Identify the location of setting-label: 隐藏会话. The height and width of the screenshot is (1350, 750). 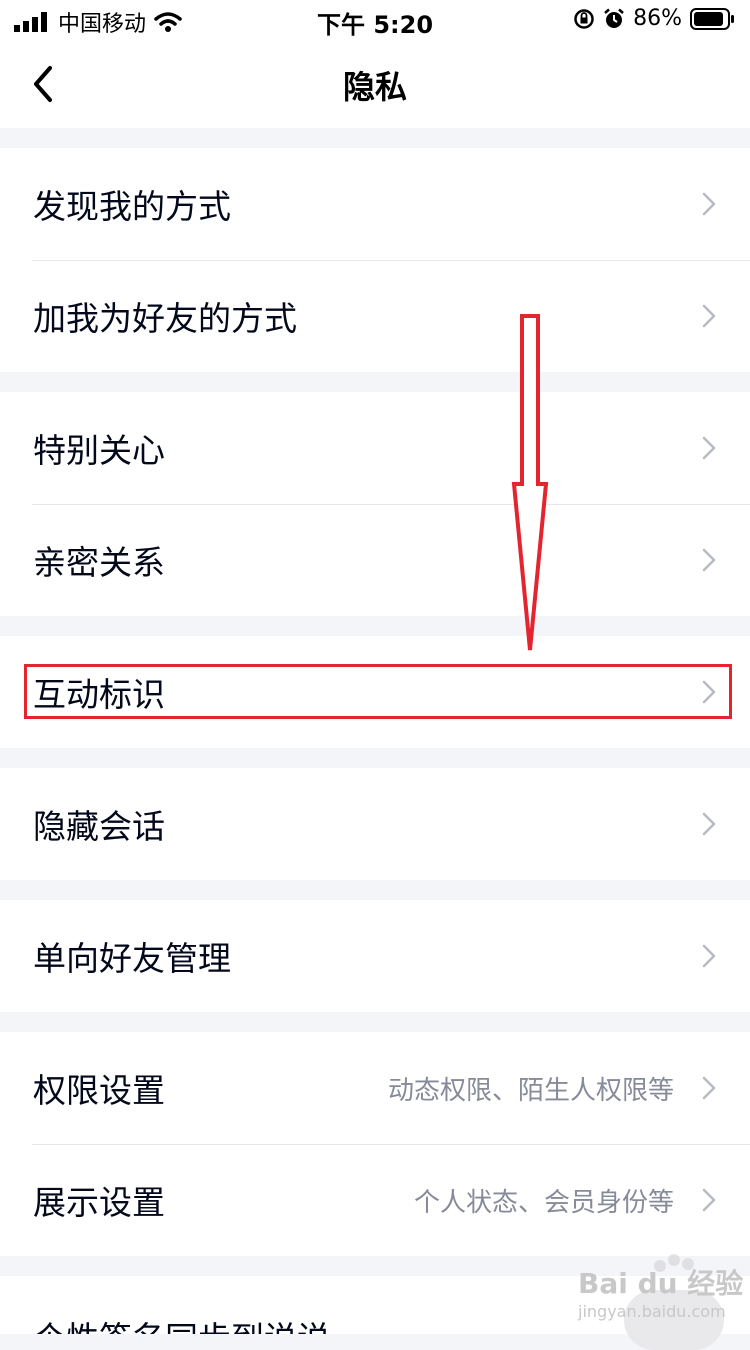
(99, 826).